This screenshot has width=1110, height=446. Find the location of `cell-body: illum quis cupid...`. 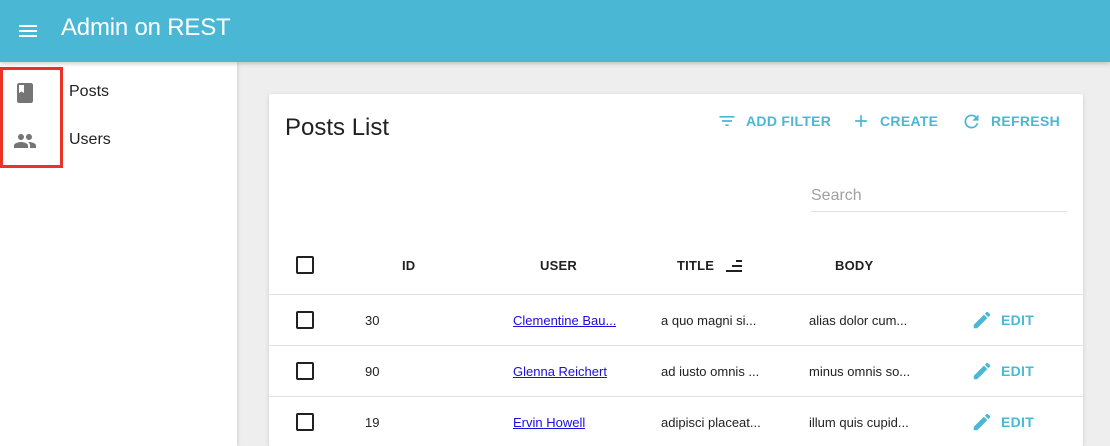

cell-body: illum quis cupid... is located at coordinates (859, 422).